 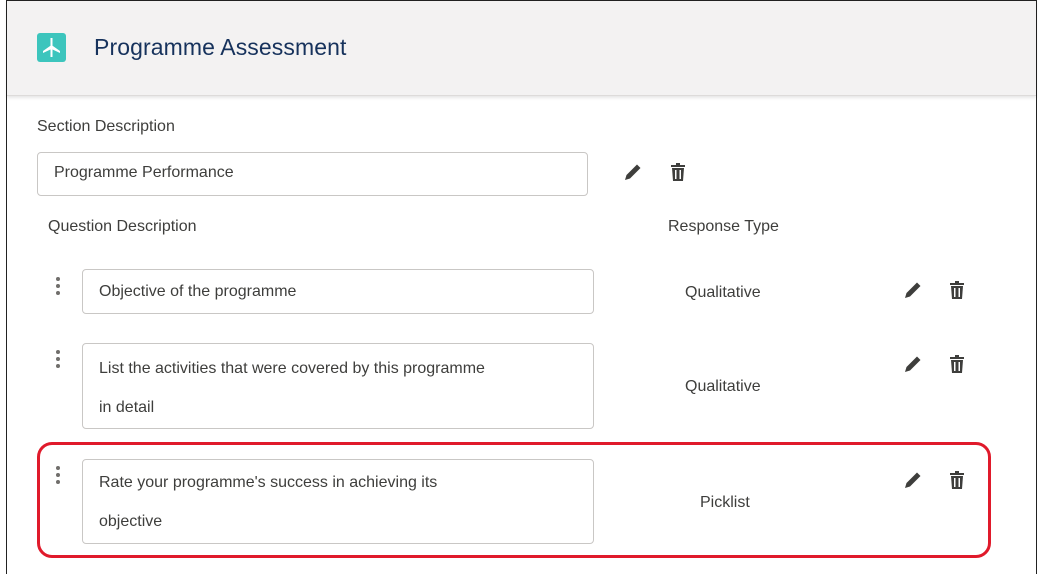 What do you see at coordinates (220, 47) in the screenshot?
I see `page-title: Programme Assessment` at bounding box center [220, 47].